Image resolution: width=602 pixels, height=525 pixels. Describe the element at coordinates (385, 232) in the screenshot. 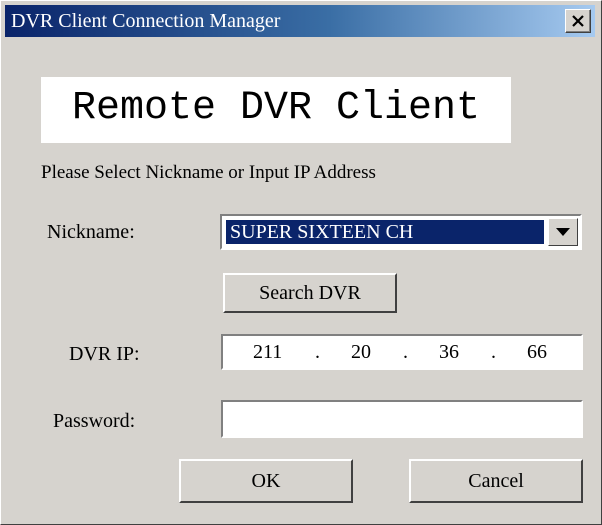

I see `nickname-selected-value: SUPER SIXTEEN CH` at that location.